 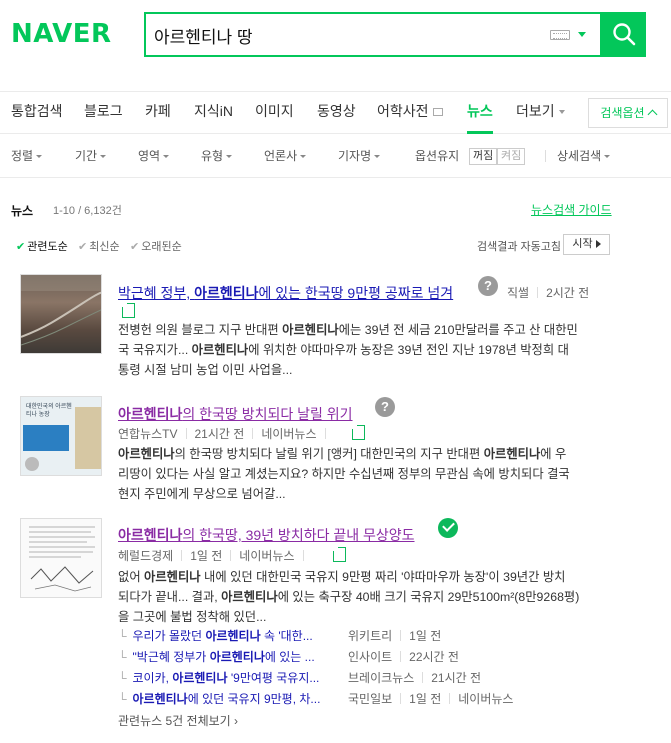 I want to click on sort-oldest: ✔ 오래된순, so click(x=156, y=246).